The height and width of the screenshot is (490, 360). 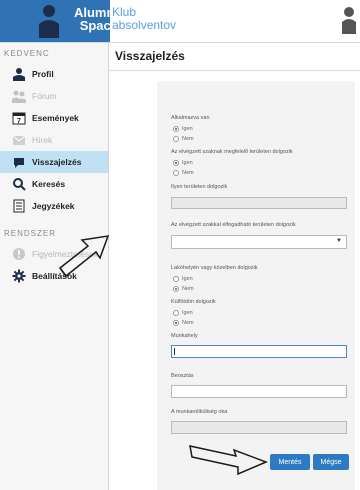 I want to click on q-field-match-yes: Igen, so click(x=183, y=163).